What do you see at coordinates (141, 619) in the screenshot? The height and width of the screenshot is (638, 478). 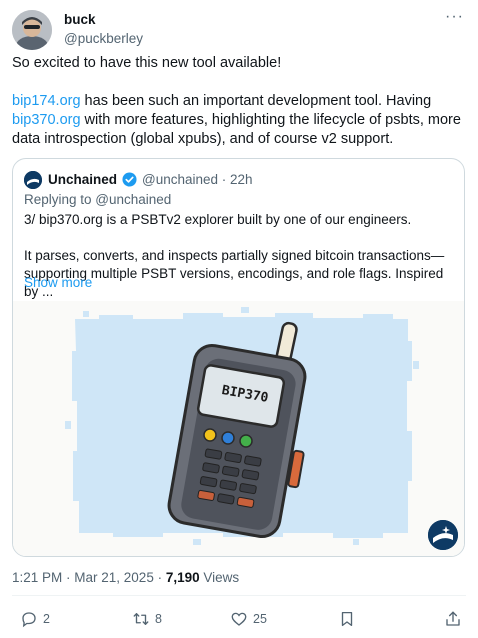 I see `repost-icon` at bounding box center [141, 619].